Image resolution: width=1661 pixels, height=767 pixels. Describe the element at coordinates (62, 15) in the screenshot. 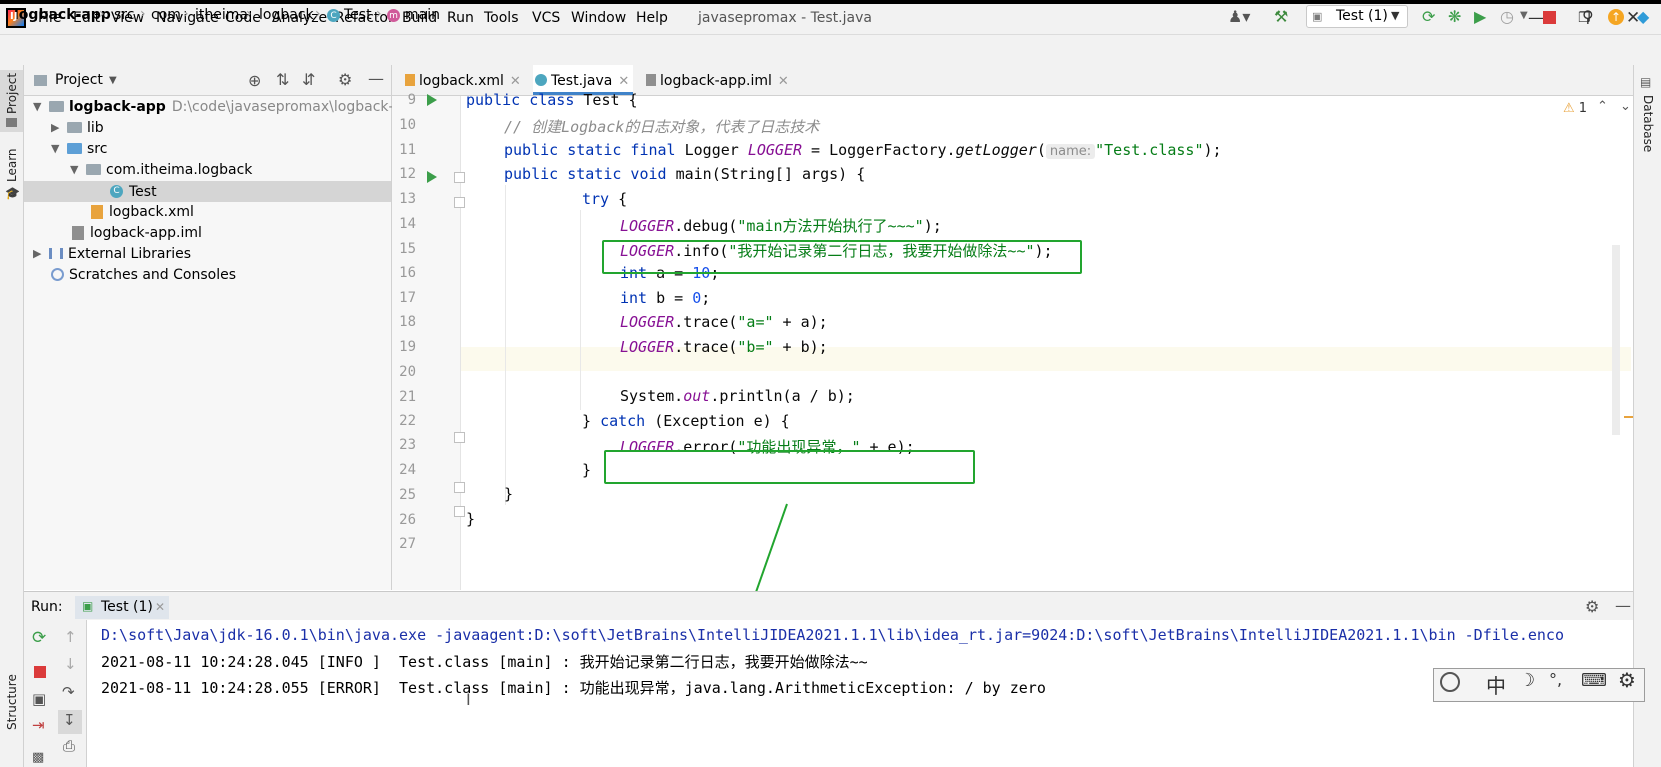

I see `breadcrumb-project: logback-app` at that location.